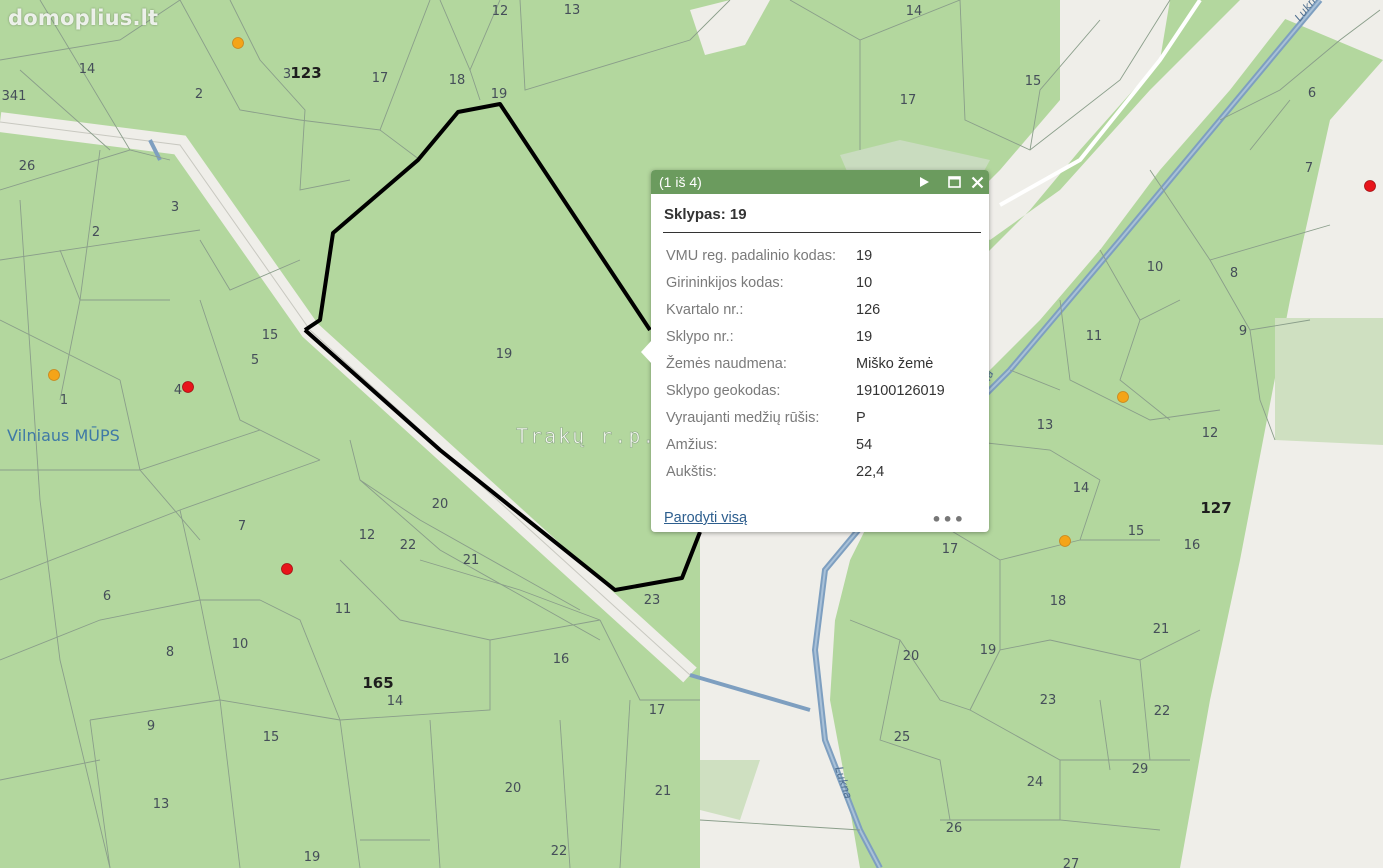 The height and width of the screenshot is (868, 1383). Describe the element at coordinates (63, 435) in the screenshot. I see `mups-label: Vilniaus MŪPS` at that location.